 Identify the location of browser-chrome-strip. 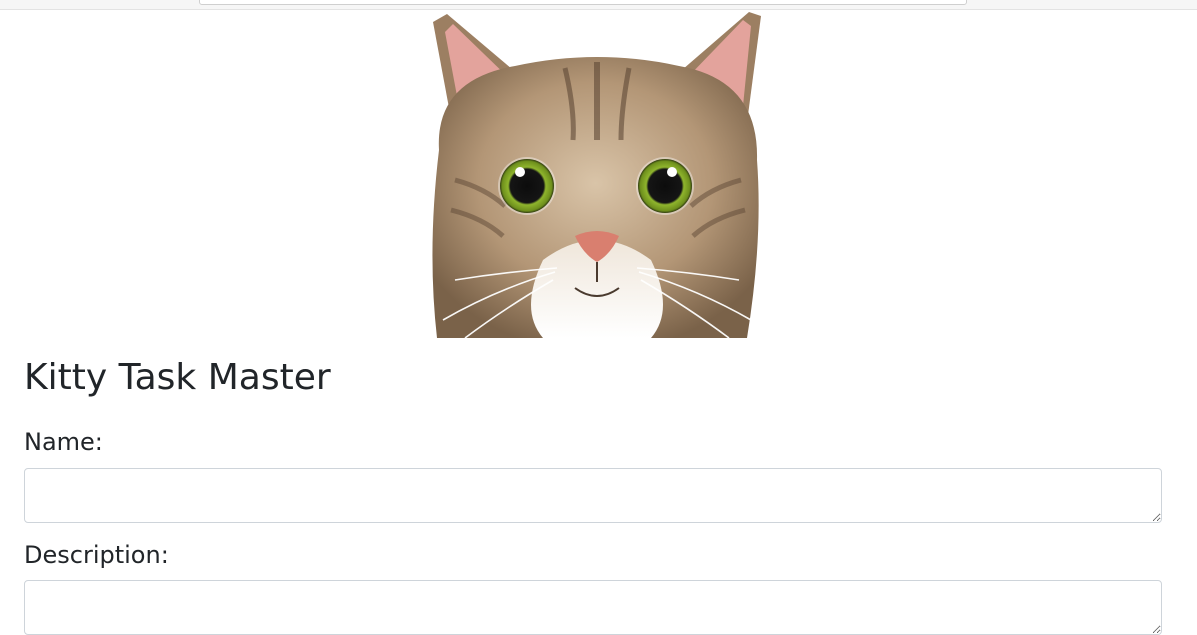
(598, 5).